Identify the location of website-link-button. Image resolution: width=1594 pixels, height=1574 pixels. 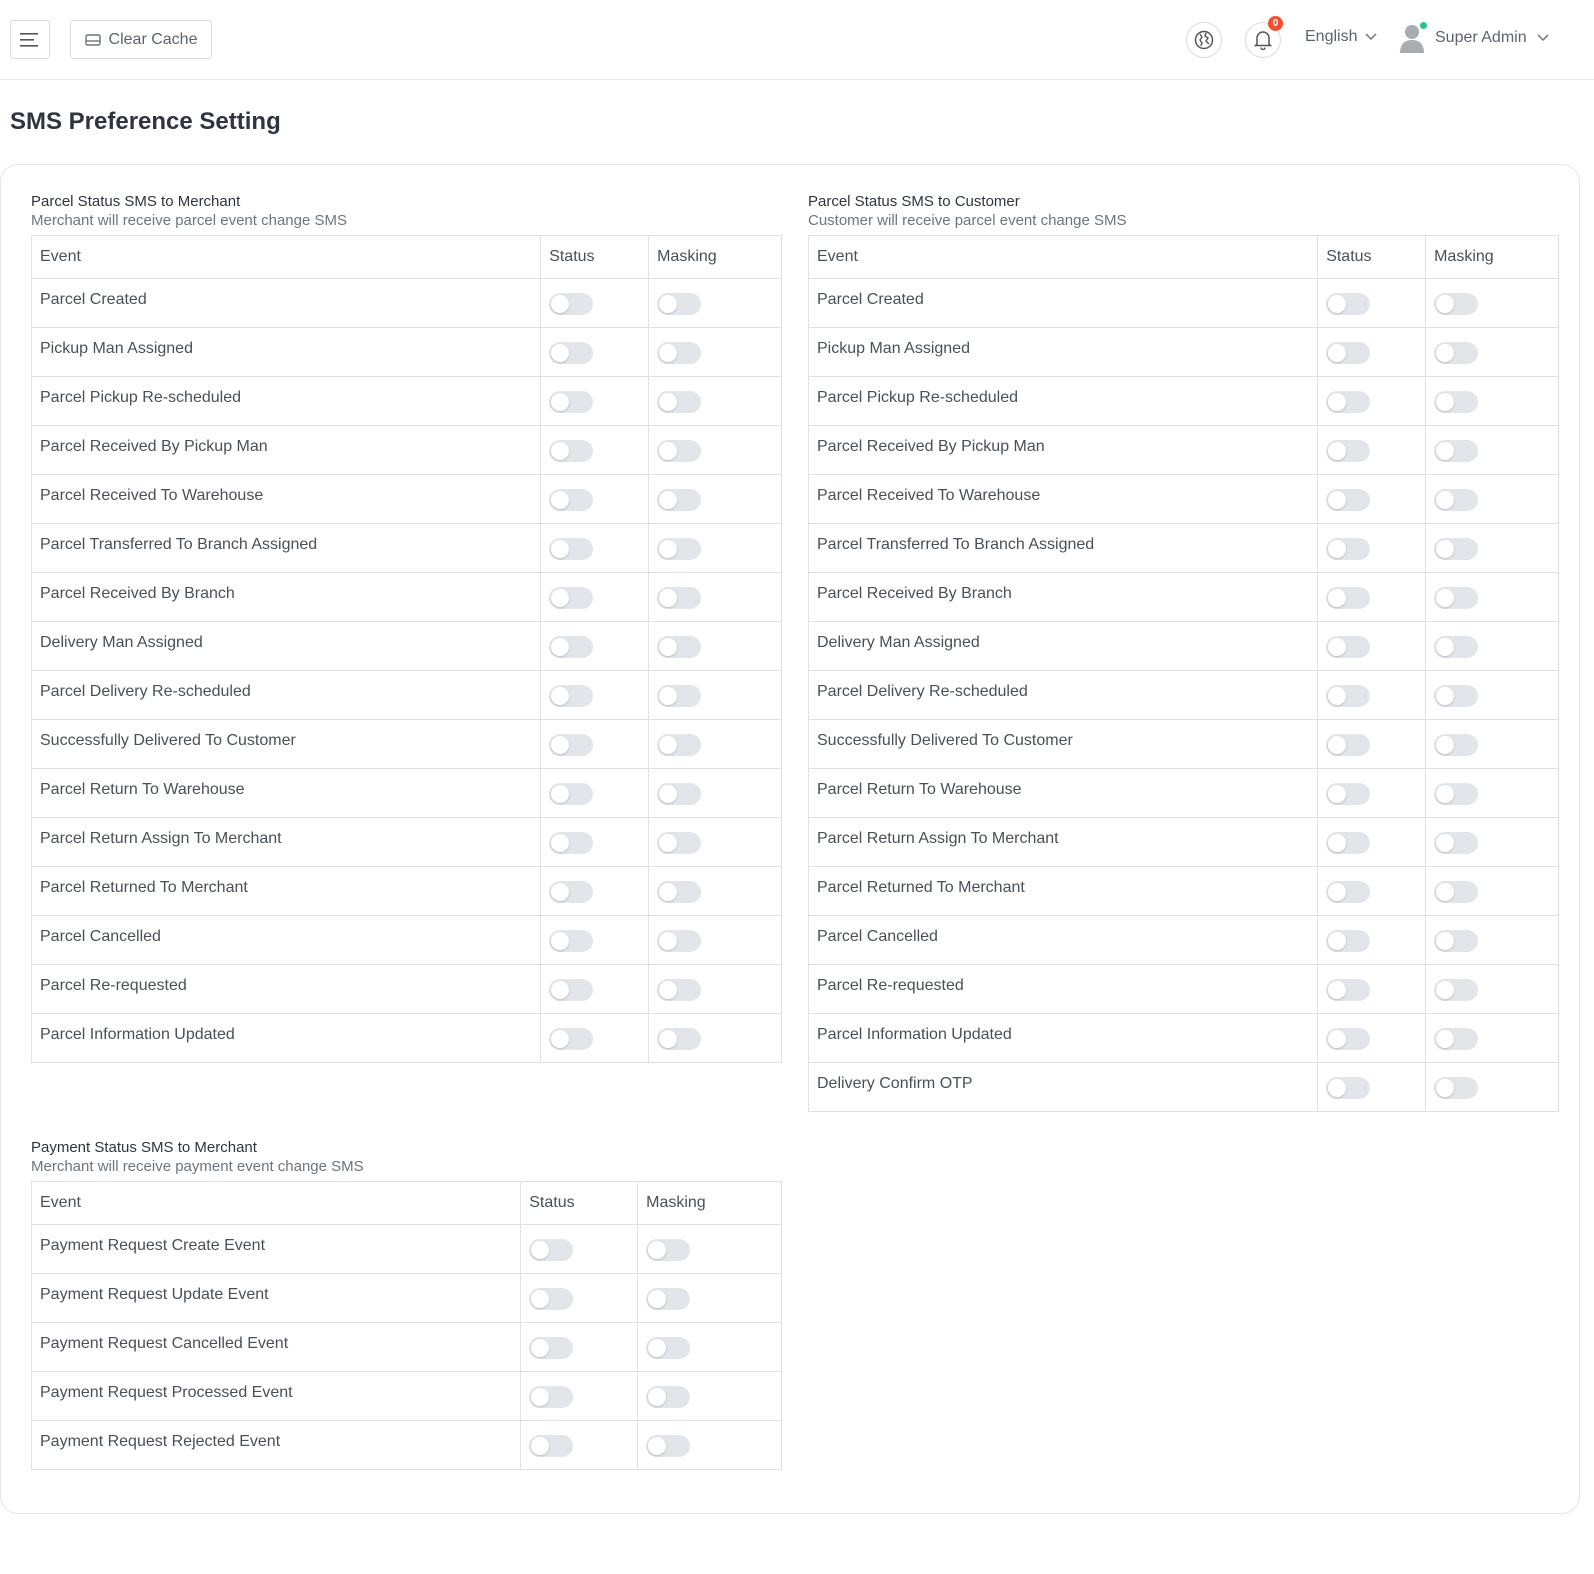
(1204, 40).